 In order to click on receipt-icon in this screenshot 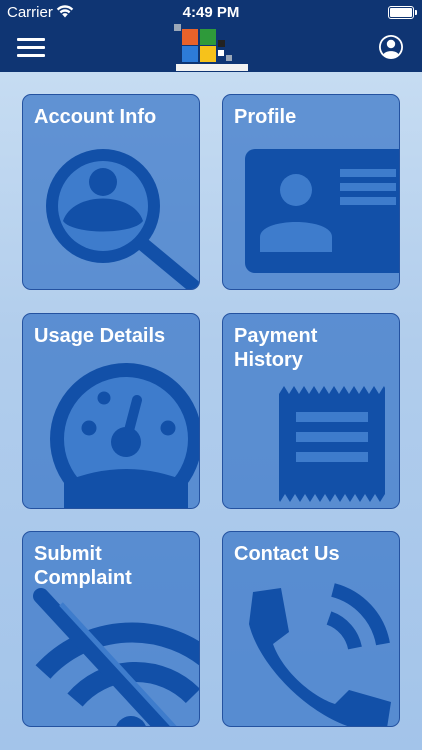, I will do `click(332, 444)`.